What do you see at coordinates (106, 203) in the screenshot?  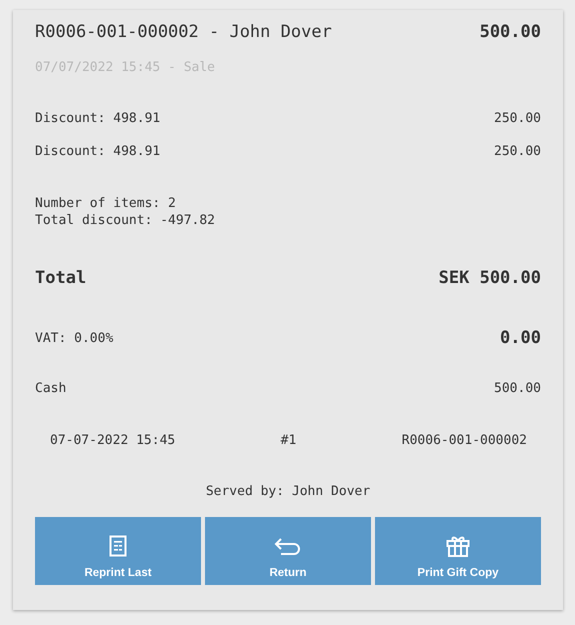 I see `summary-text: Number of items: 2` at bounding box center [106, 203].